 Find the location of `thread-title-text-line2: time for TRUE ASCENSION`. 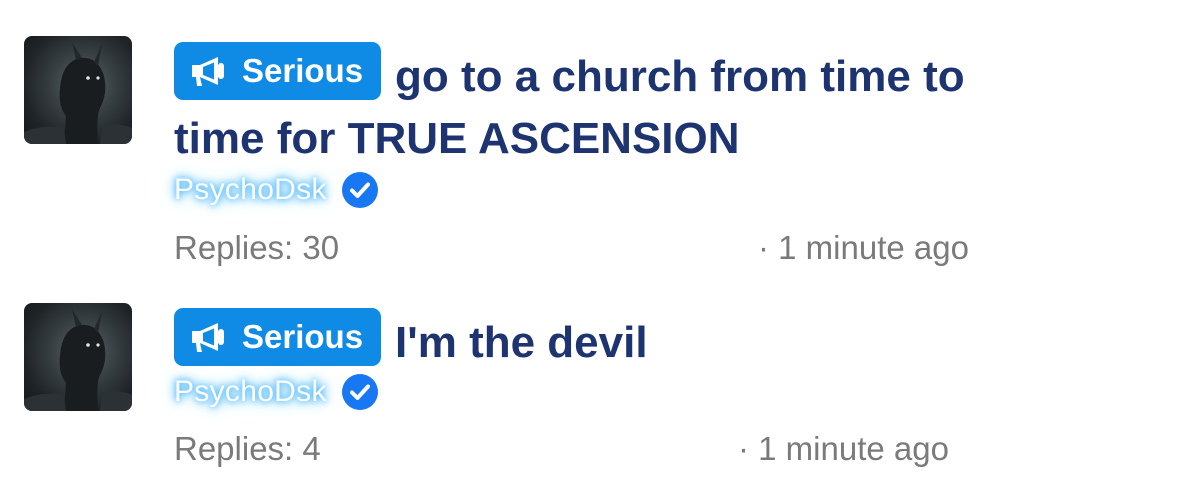

thread-title-text-line2: time for TRUE ASCENSION is located at coordinates (457, 138).